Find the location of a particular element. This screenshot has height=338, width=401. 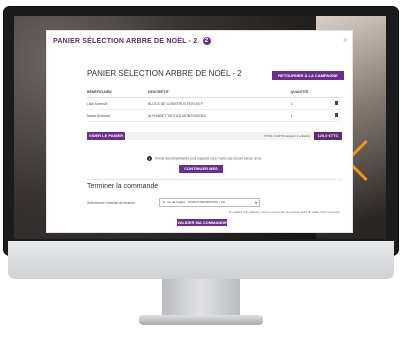

description-cell: ALPHABET TACTILE MONTESSORI is located at coordinates (219, 115).